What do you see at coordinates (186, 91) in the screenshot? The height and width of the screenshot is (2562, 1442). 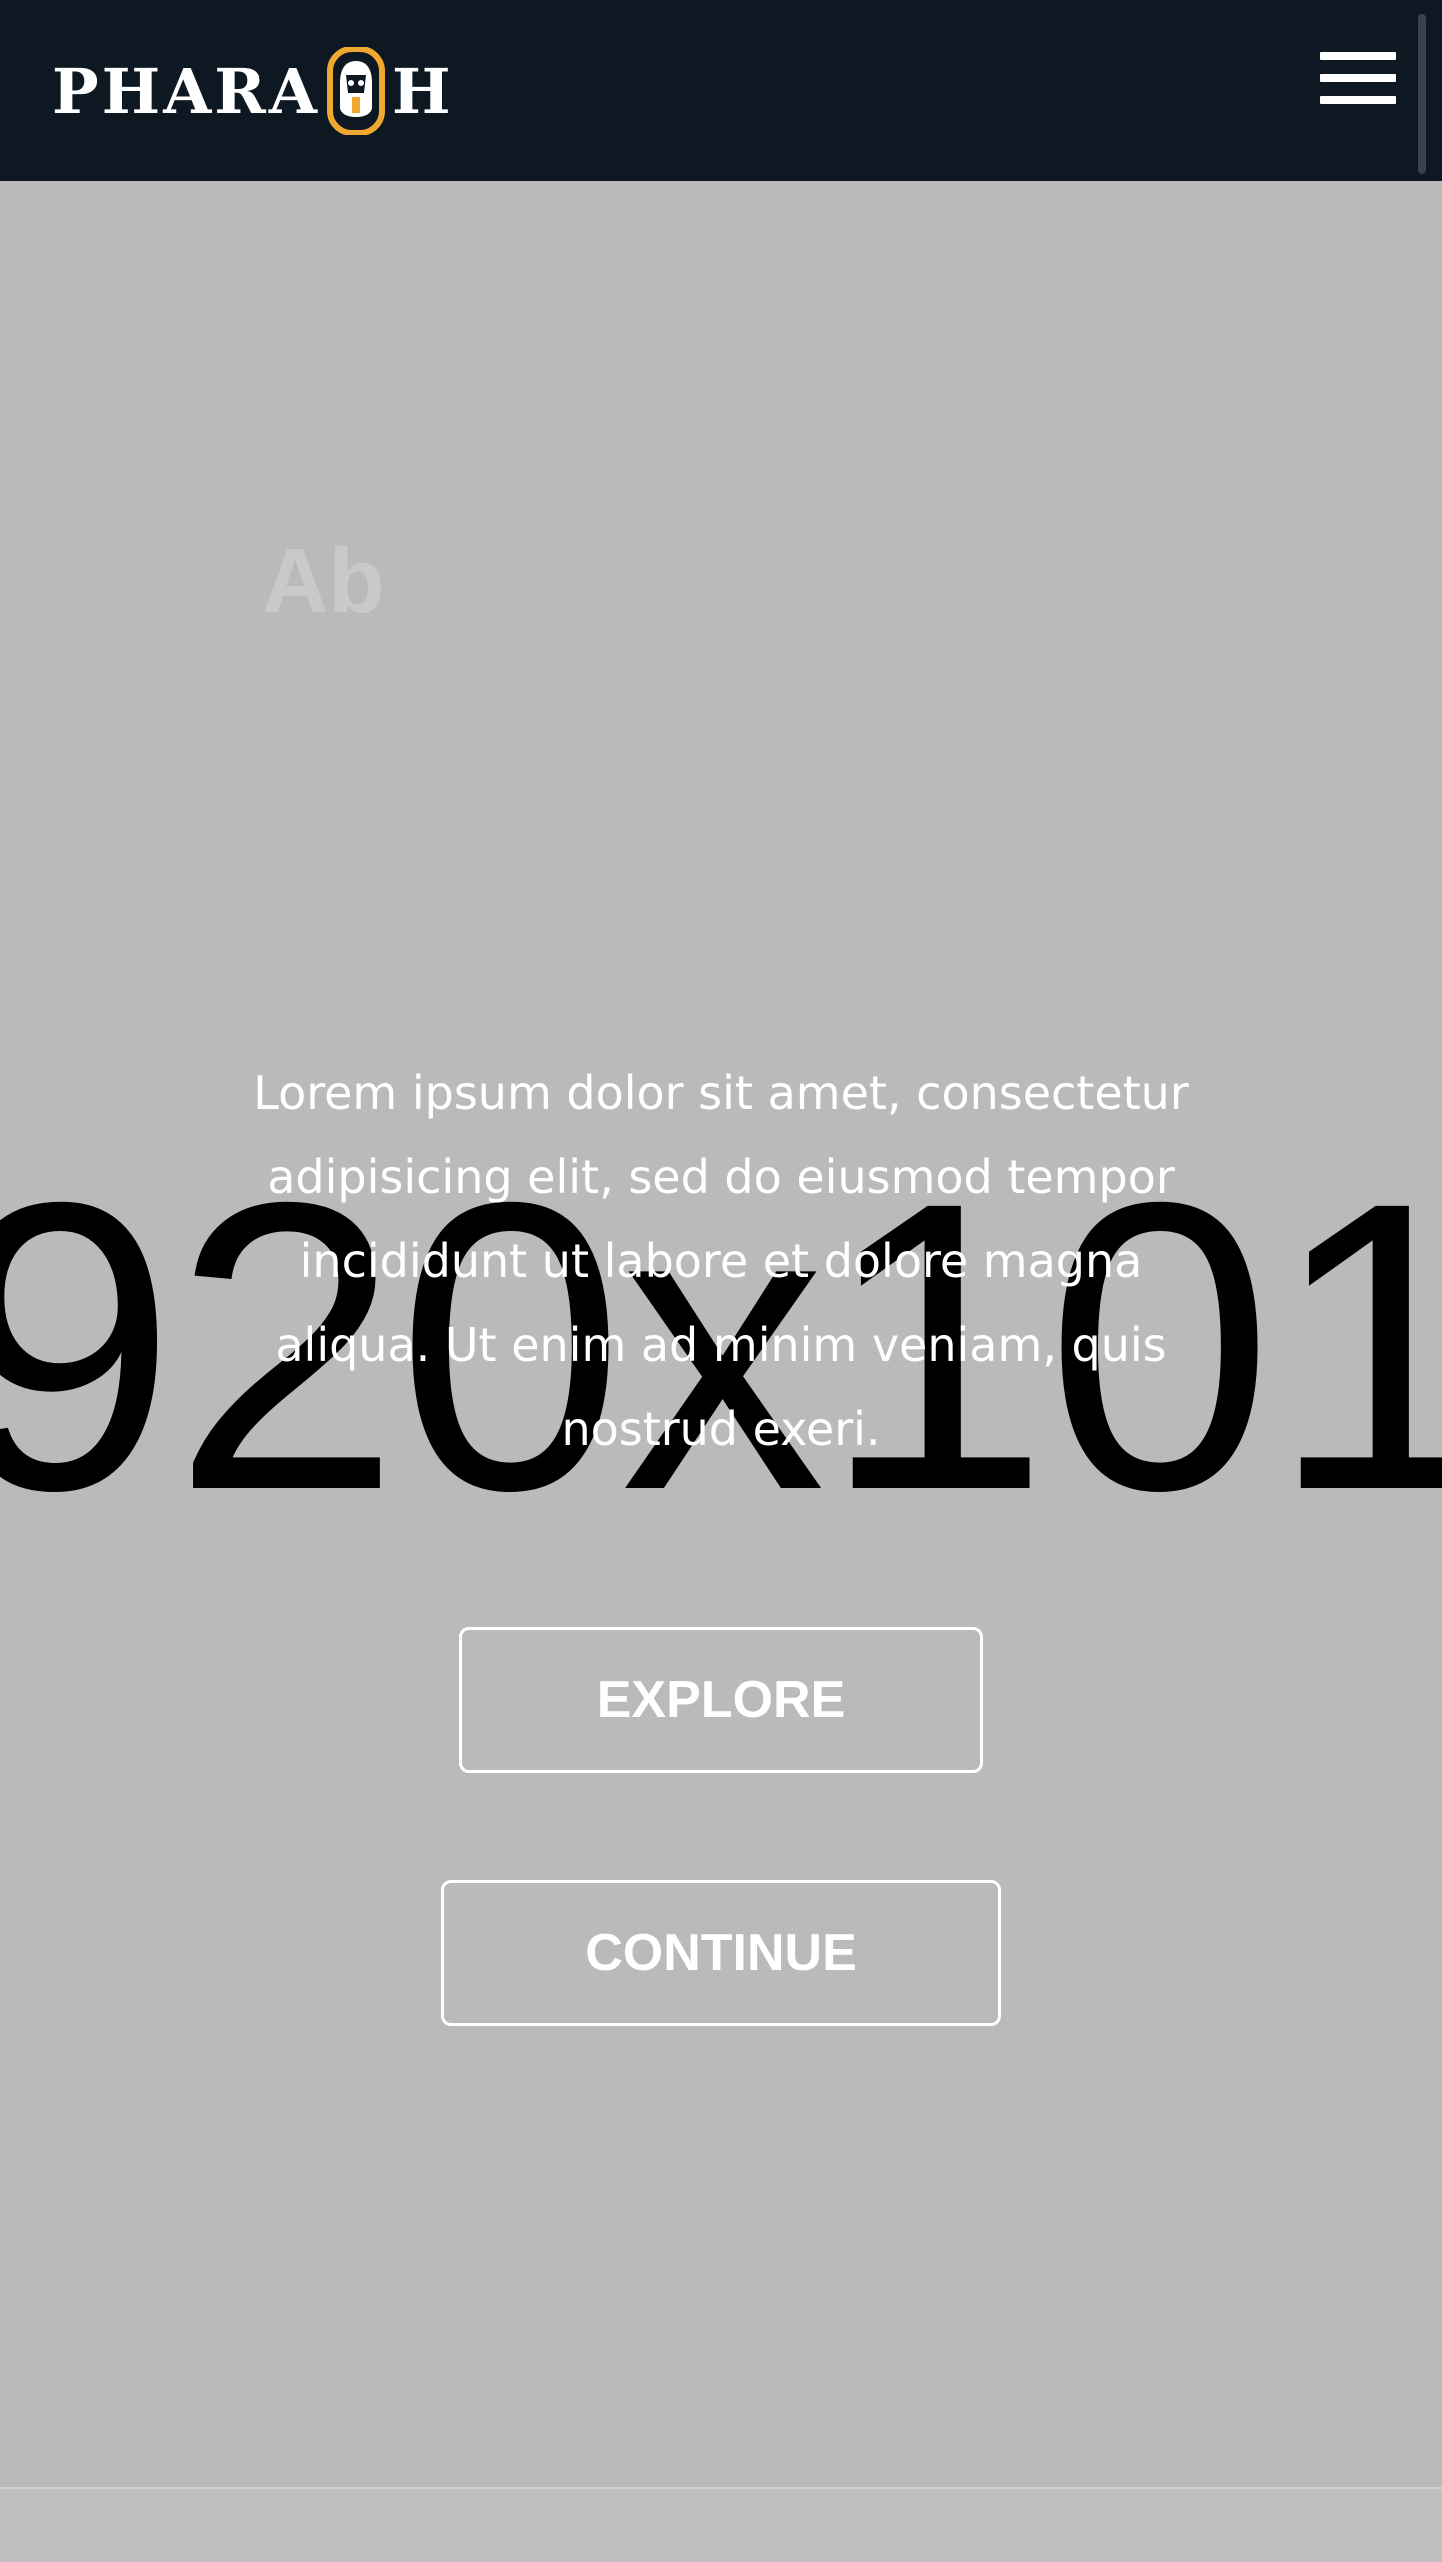 I see `logo-text-left: PHARA` at bounding box center [186, 91].